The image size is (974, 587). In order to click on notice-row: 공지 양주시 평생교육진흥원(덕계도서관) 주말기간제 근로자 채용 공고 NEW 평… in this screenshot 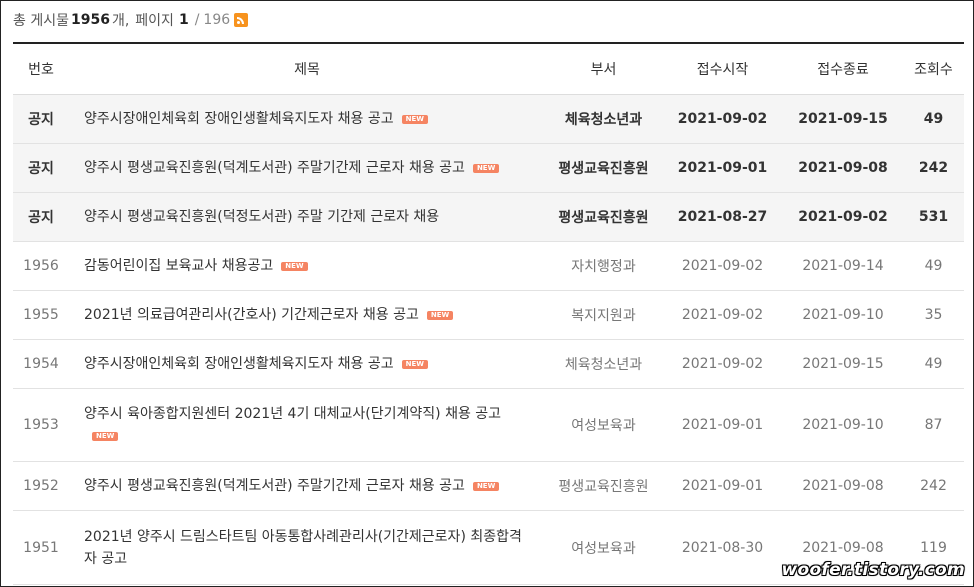, I will do `click(488, 168)`.